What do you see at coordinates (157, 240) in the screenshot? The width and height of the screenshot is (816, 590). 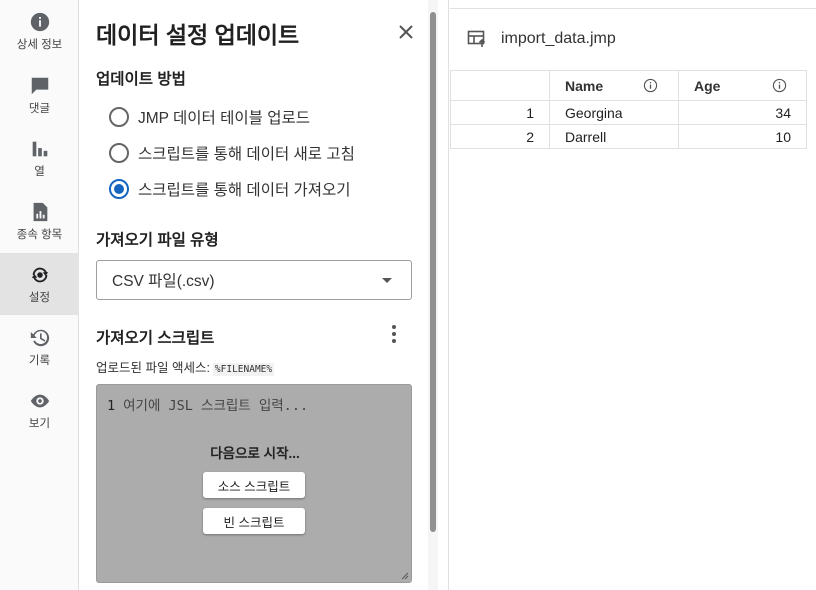 I see `file-type-heading: 가져오기 파일 유형` at bounding box center [157, 240].